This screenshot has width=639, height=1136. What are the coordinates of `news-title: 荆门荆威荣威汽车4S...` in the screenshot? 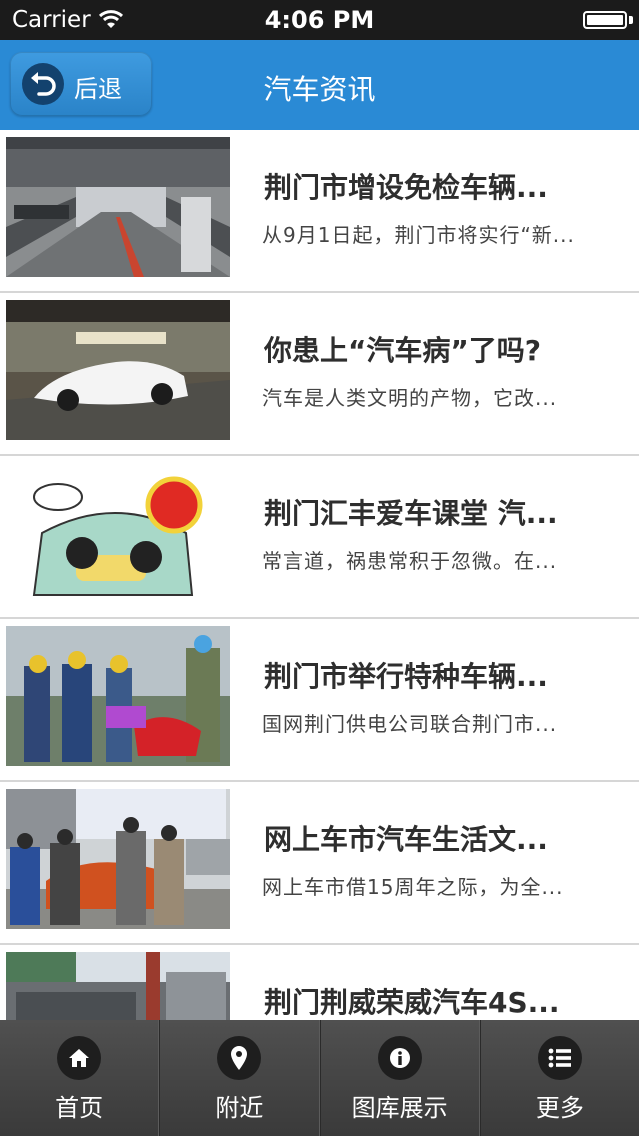 It's located at (412, 1002).